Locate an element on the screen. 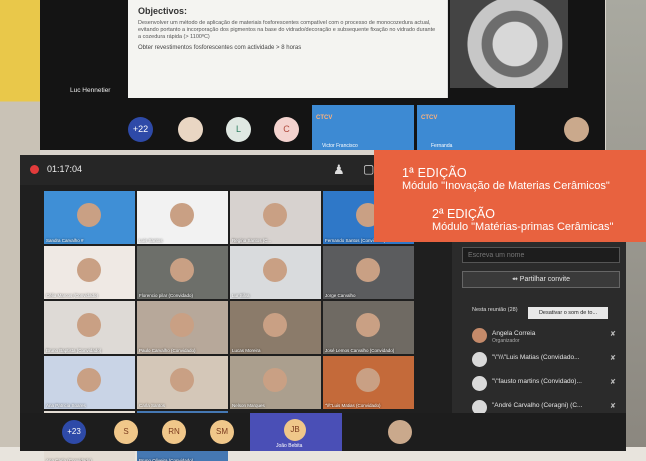 This screenshot has height=461, width=646. banner-module-1: Módulo "Inovação de Materias Cerâmicos" is located at coordinates (506, 186).